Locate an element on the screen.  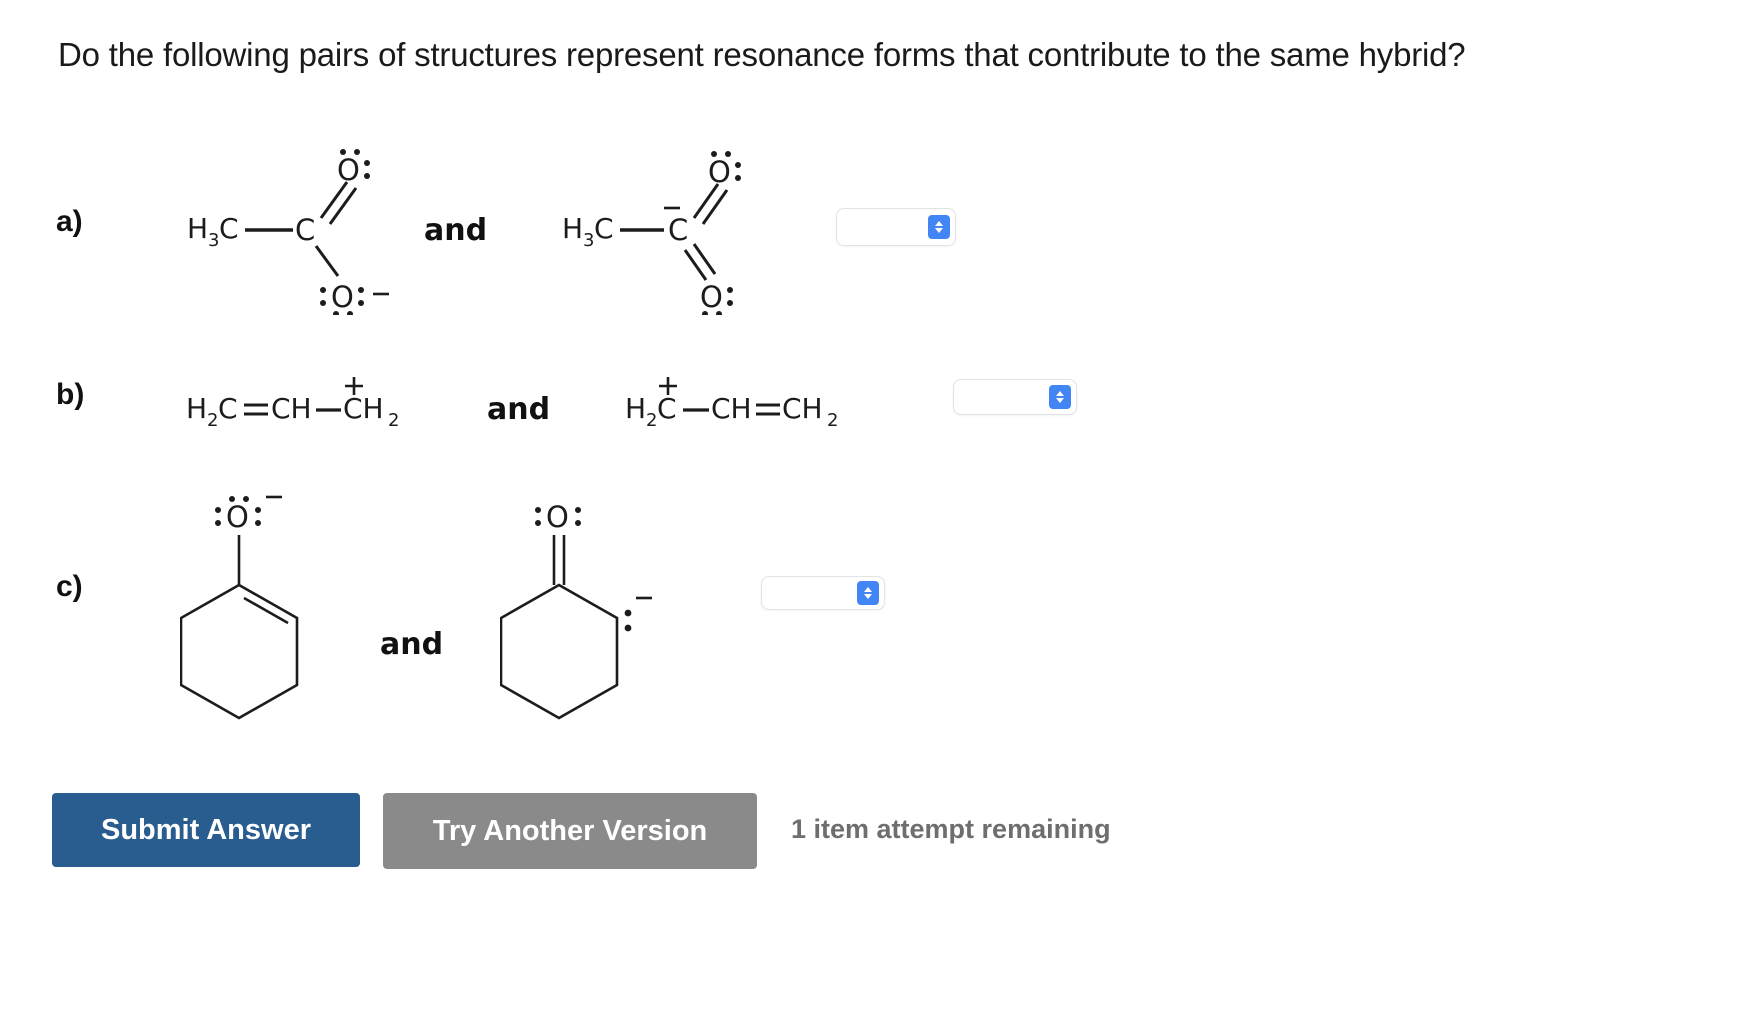
structure-cyclohexenolate: O is located at coordinates (279, 605).